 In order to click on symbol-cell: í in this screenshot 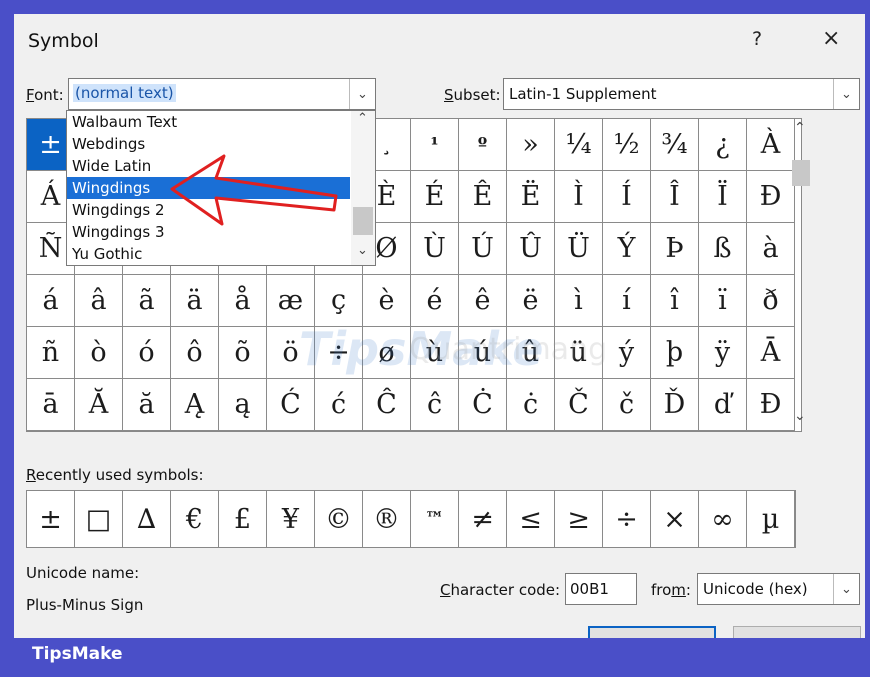, I will do `click(627, 301)`.